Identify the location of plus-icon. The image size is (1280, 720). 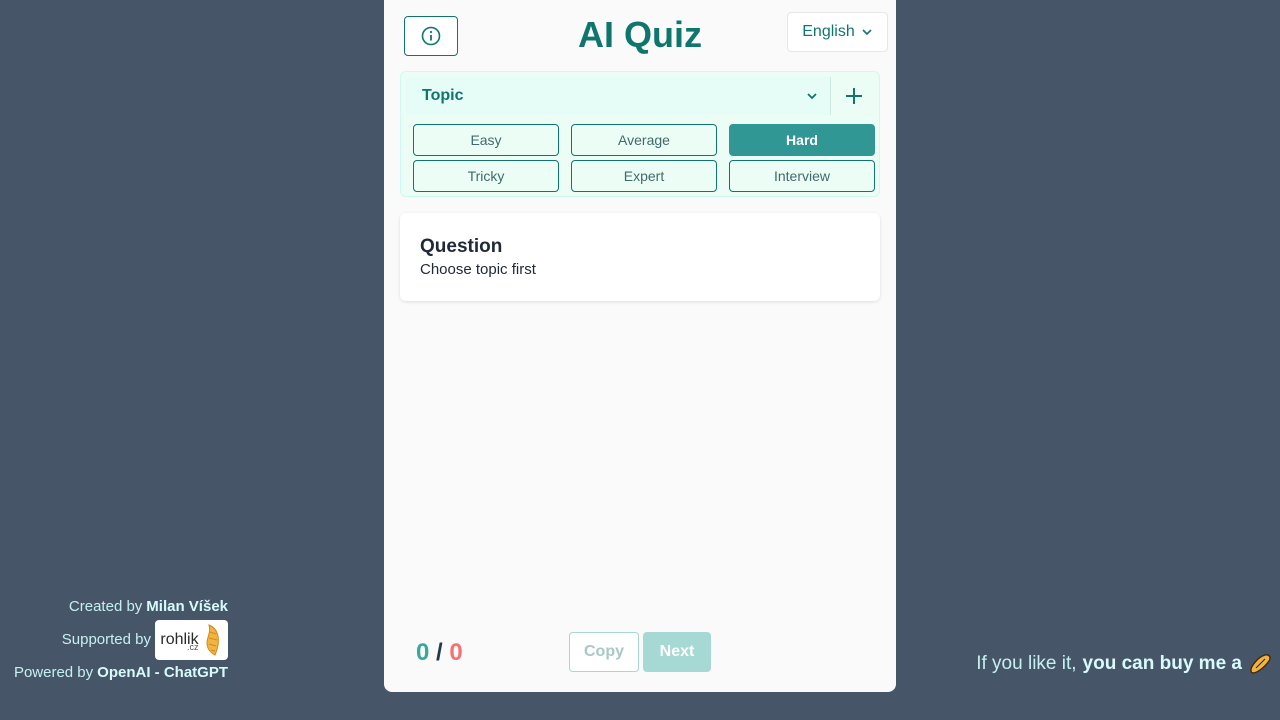
(854, 96).